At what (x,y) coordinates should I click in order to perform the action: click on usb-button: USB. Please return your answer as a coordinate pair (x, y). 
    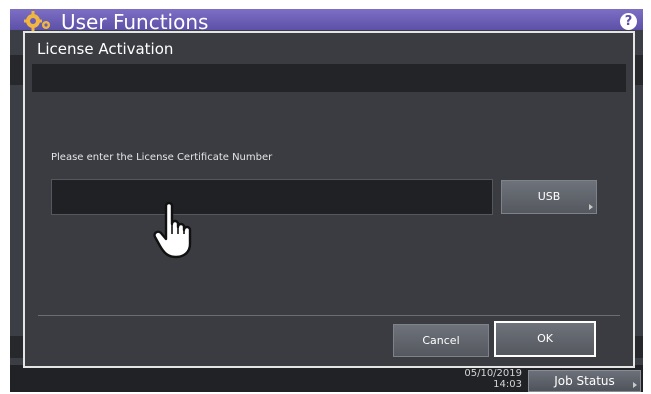
    Looking at the image, I should click on (549, 197).